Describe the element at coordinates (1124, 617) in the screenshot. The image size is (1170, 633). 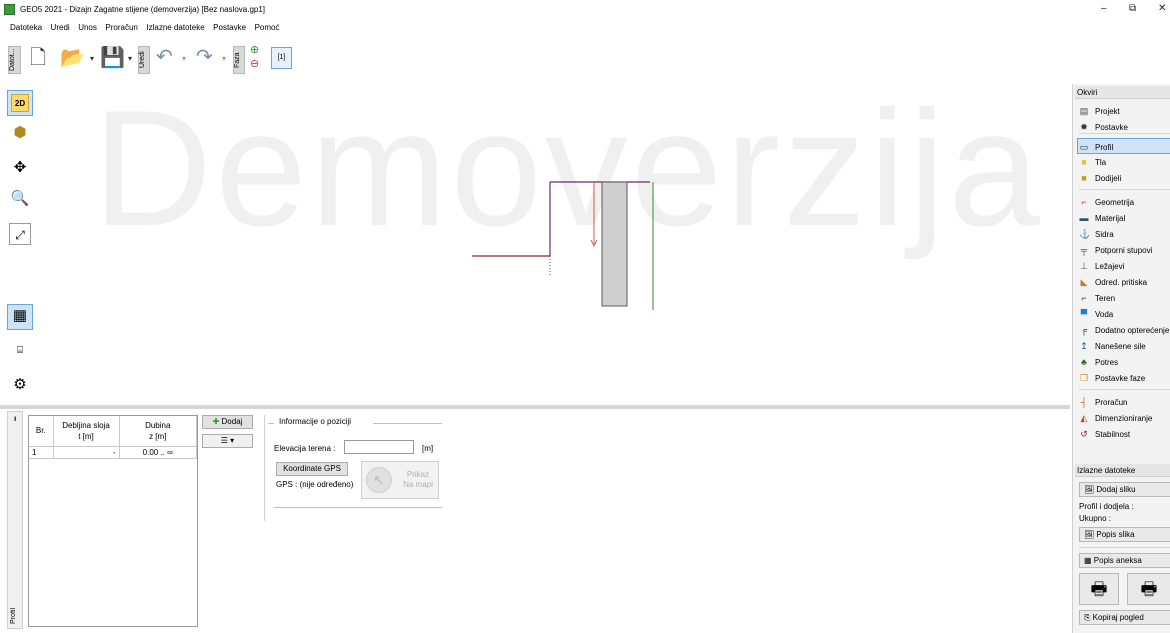
I see `copy-view-button: ⎘ Kopiraj pogled` at that location.